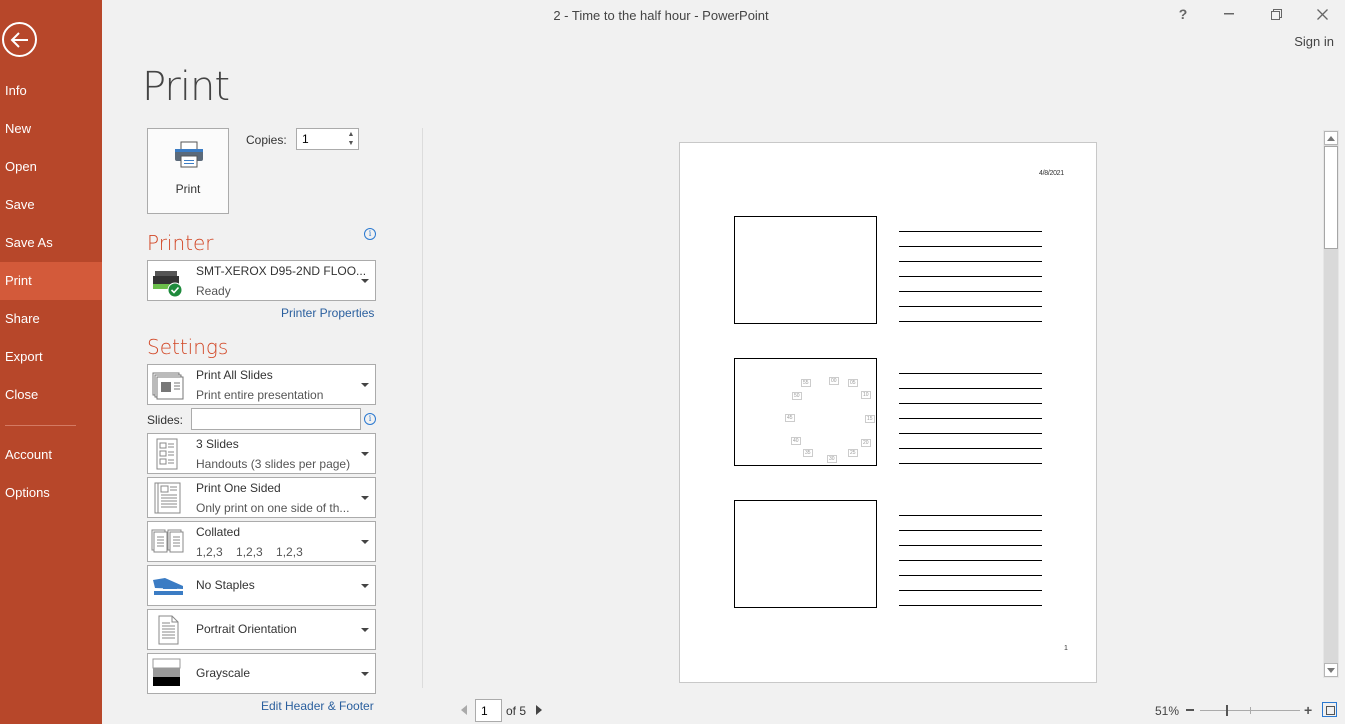 The width and height of the screenshot is (1345, 724). What do you see at coordinates (188, 171) in the screenshot?
I see `print-button: Print` at bounding box center [188, 171].